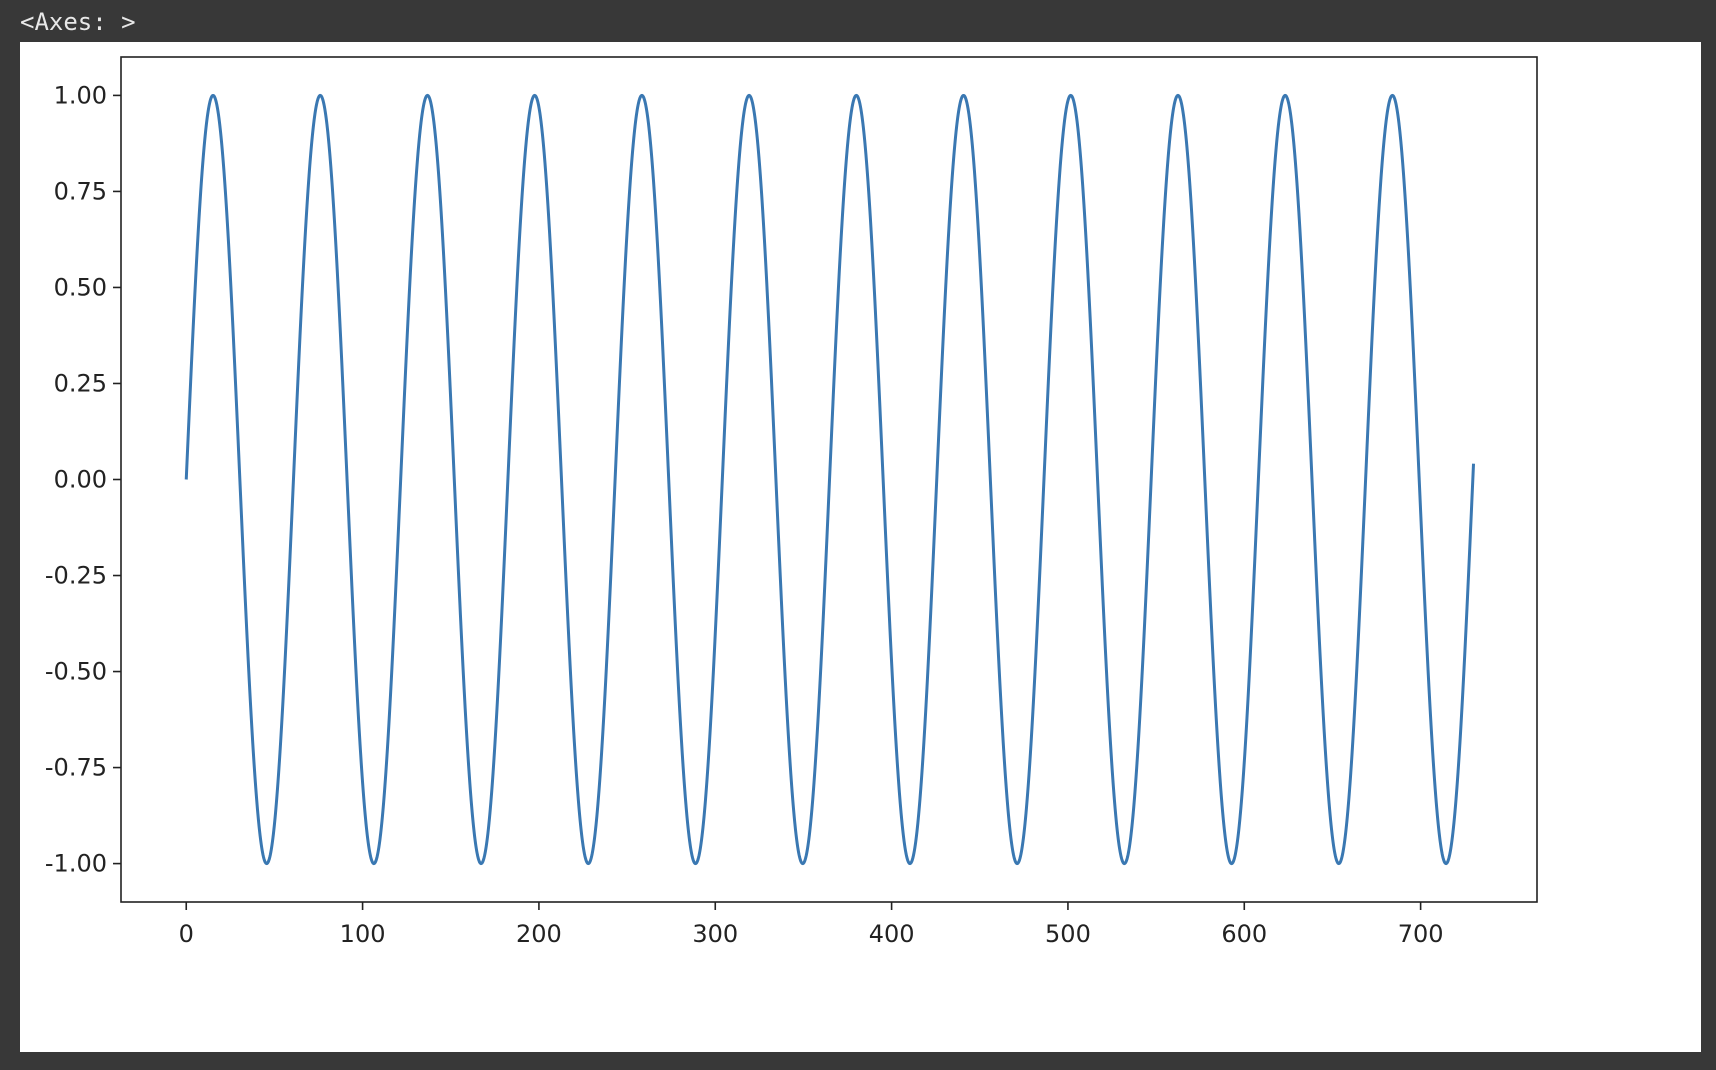  Describe the element at coordinates (80, 480) in the screenshot. I see `y-tick-label: 0.00` at that location.